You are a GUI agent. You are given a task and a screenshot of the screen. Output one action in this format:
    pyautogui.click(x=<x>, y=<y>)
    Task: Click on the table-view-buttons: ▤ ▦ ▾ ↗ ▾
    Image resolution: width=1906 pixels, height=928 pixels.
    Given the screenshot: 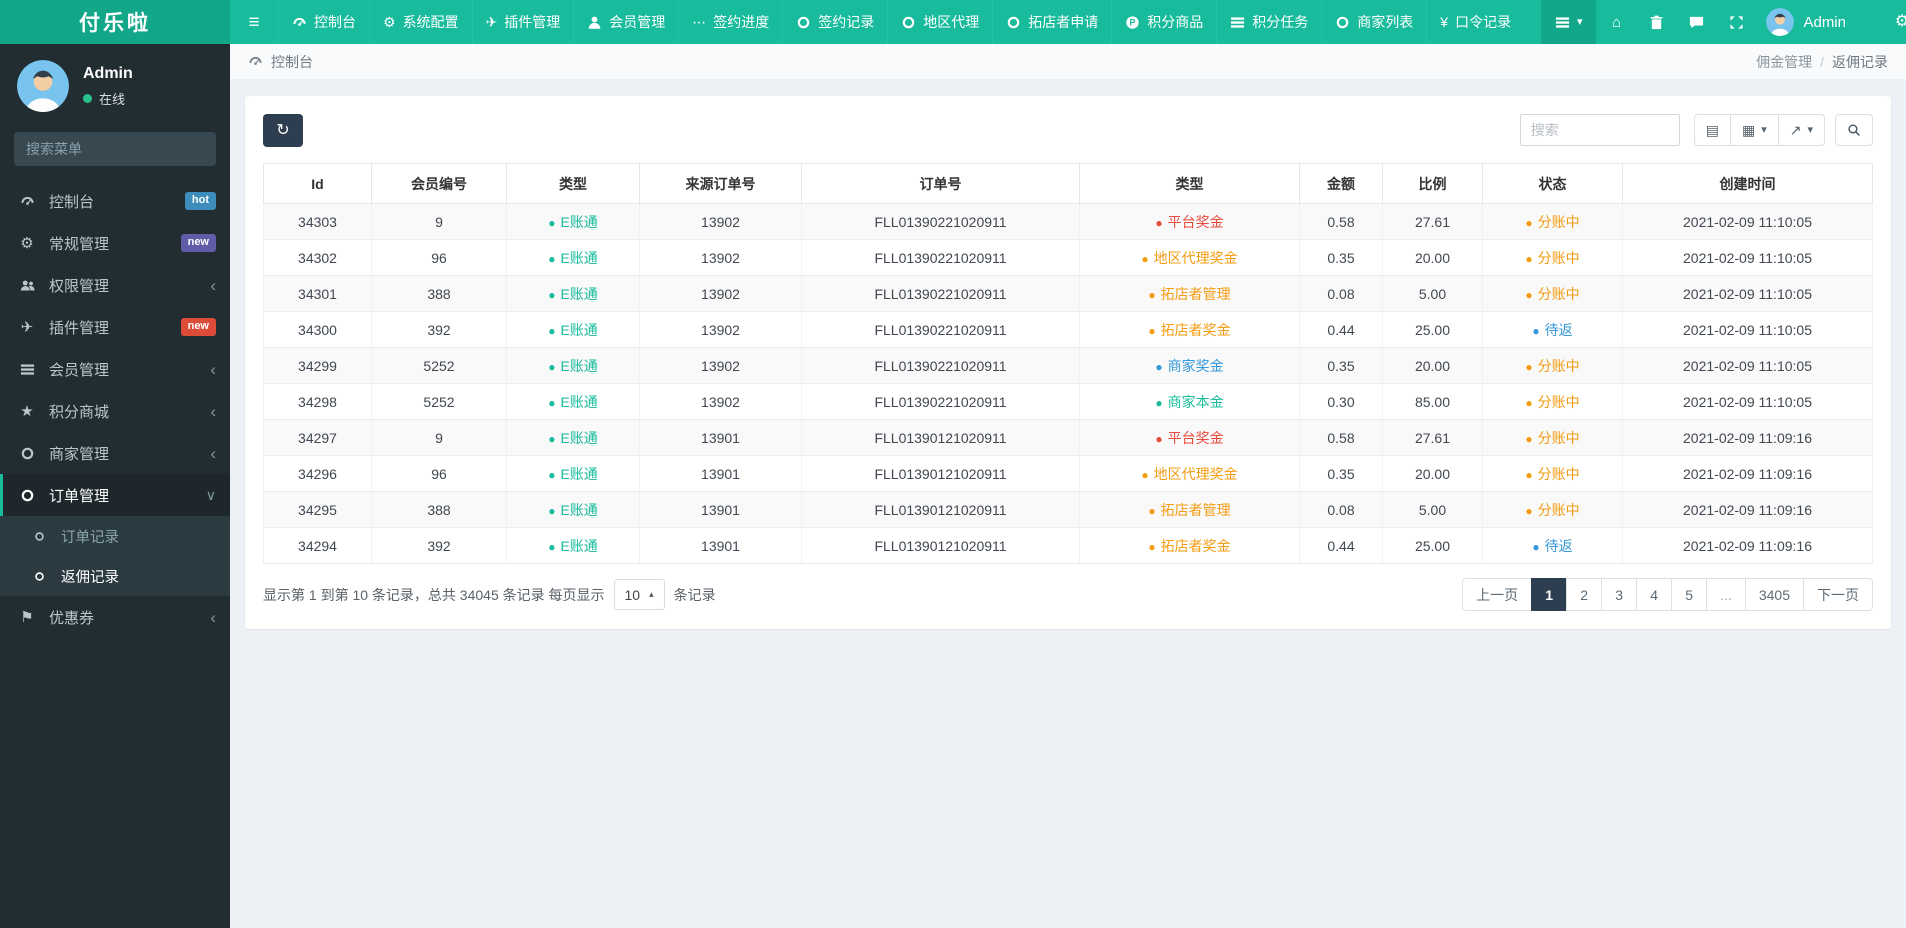 What is the action you would take?
    pyautogui.click(x=1759, y=130)
    